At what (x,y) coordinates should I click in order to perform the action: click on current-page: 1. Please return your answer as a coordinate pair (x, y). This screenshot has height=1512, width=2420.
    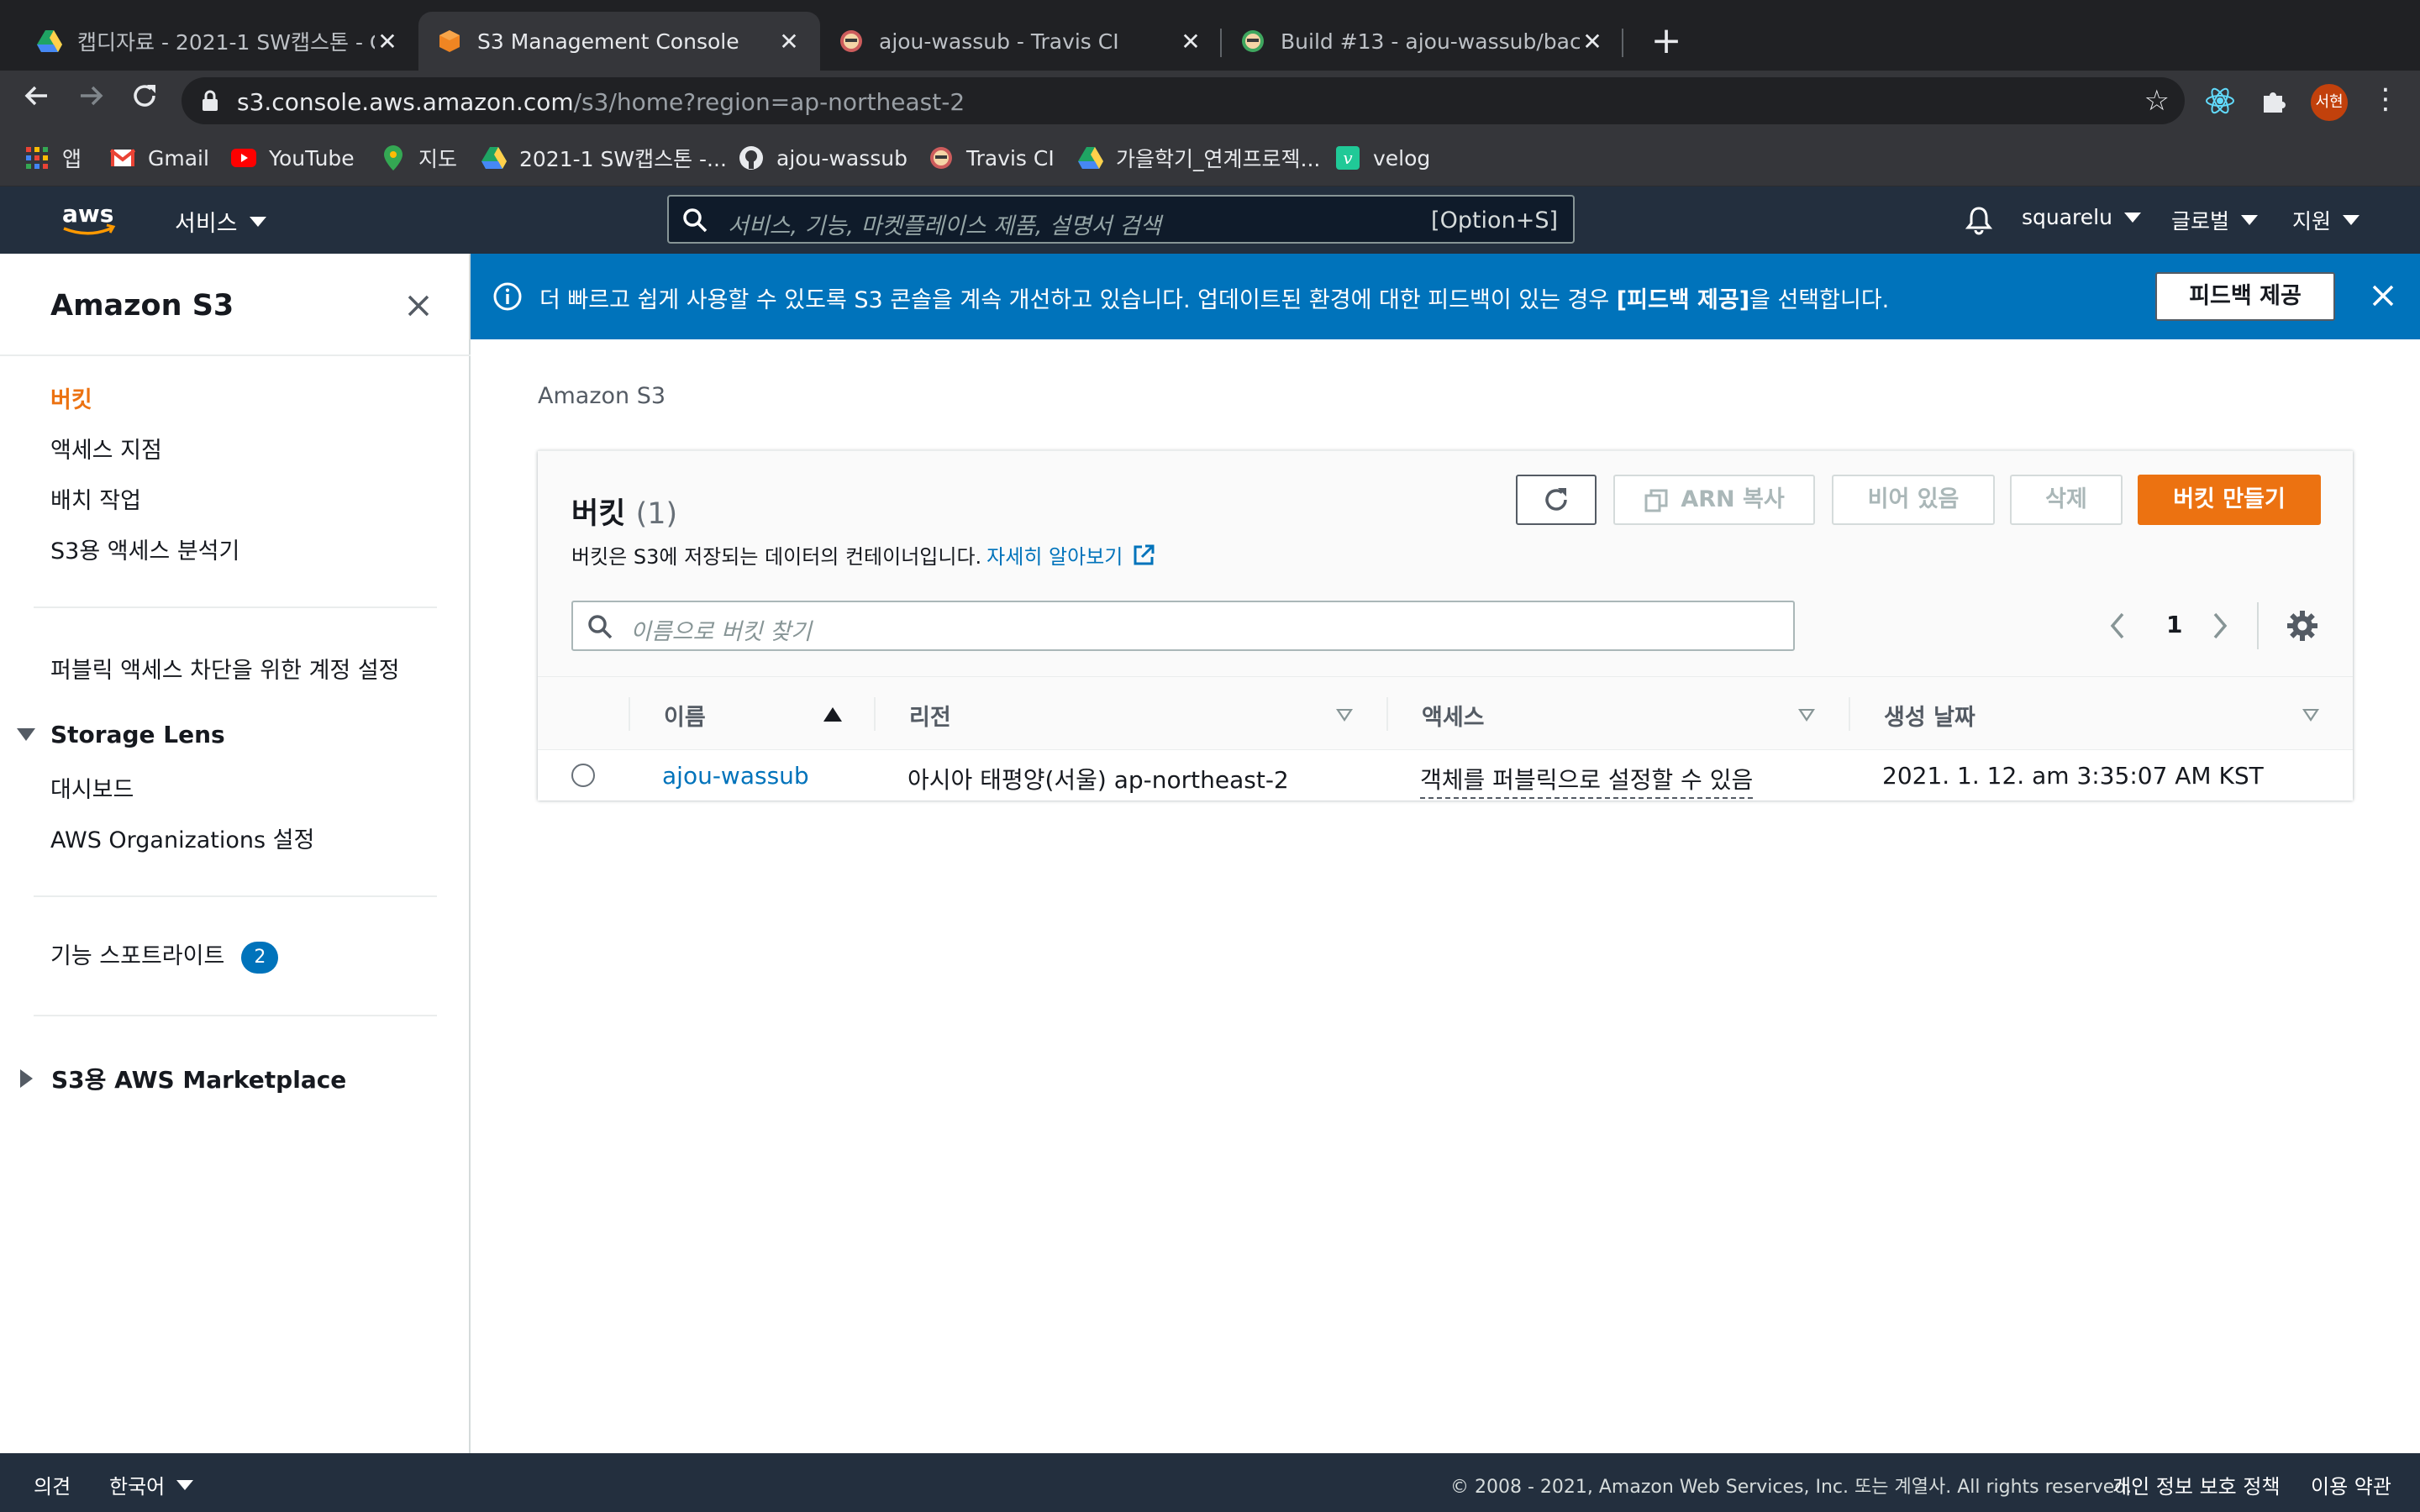
    Looking at the image, I should click on (2174, 624).